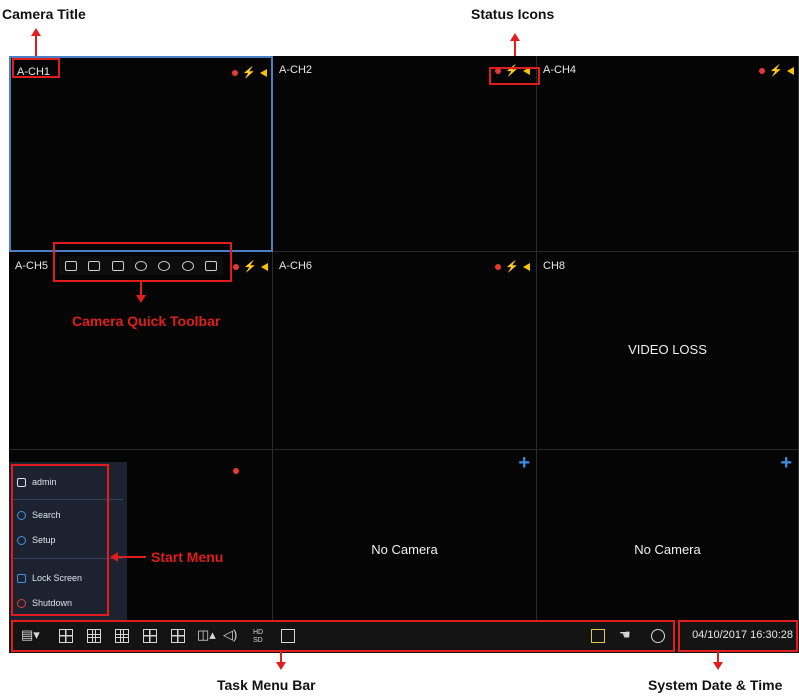 Image resolution: width=799 pixels, height=699 pixels. Describe the element at coordinates (668, 536) in the screenshot. I see `camera-cell-9: + No Camera` at that location.